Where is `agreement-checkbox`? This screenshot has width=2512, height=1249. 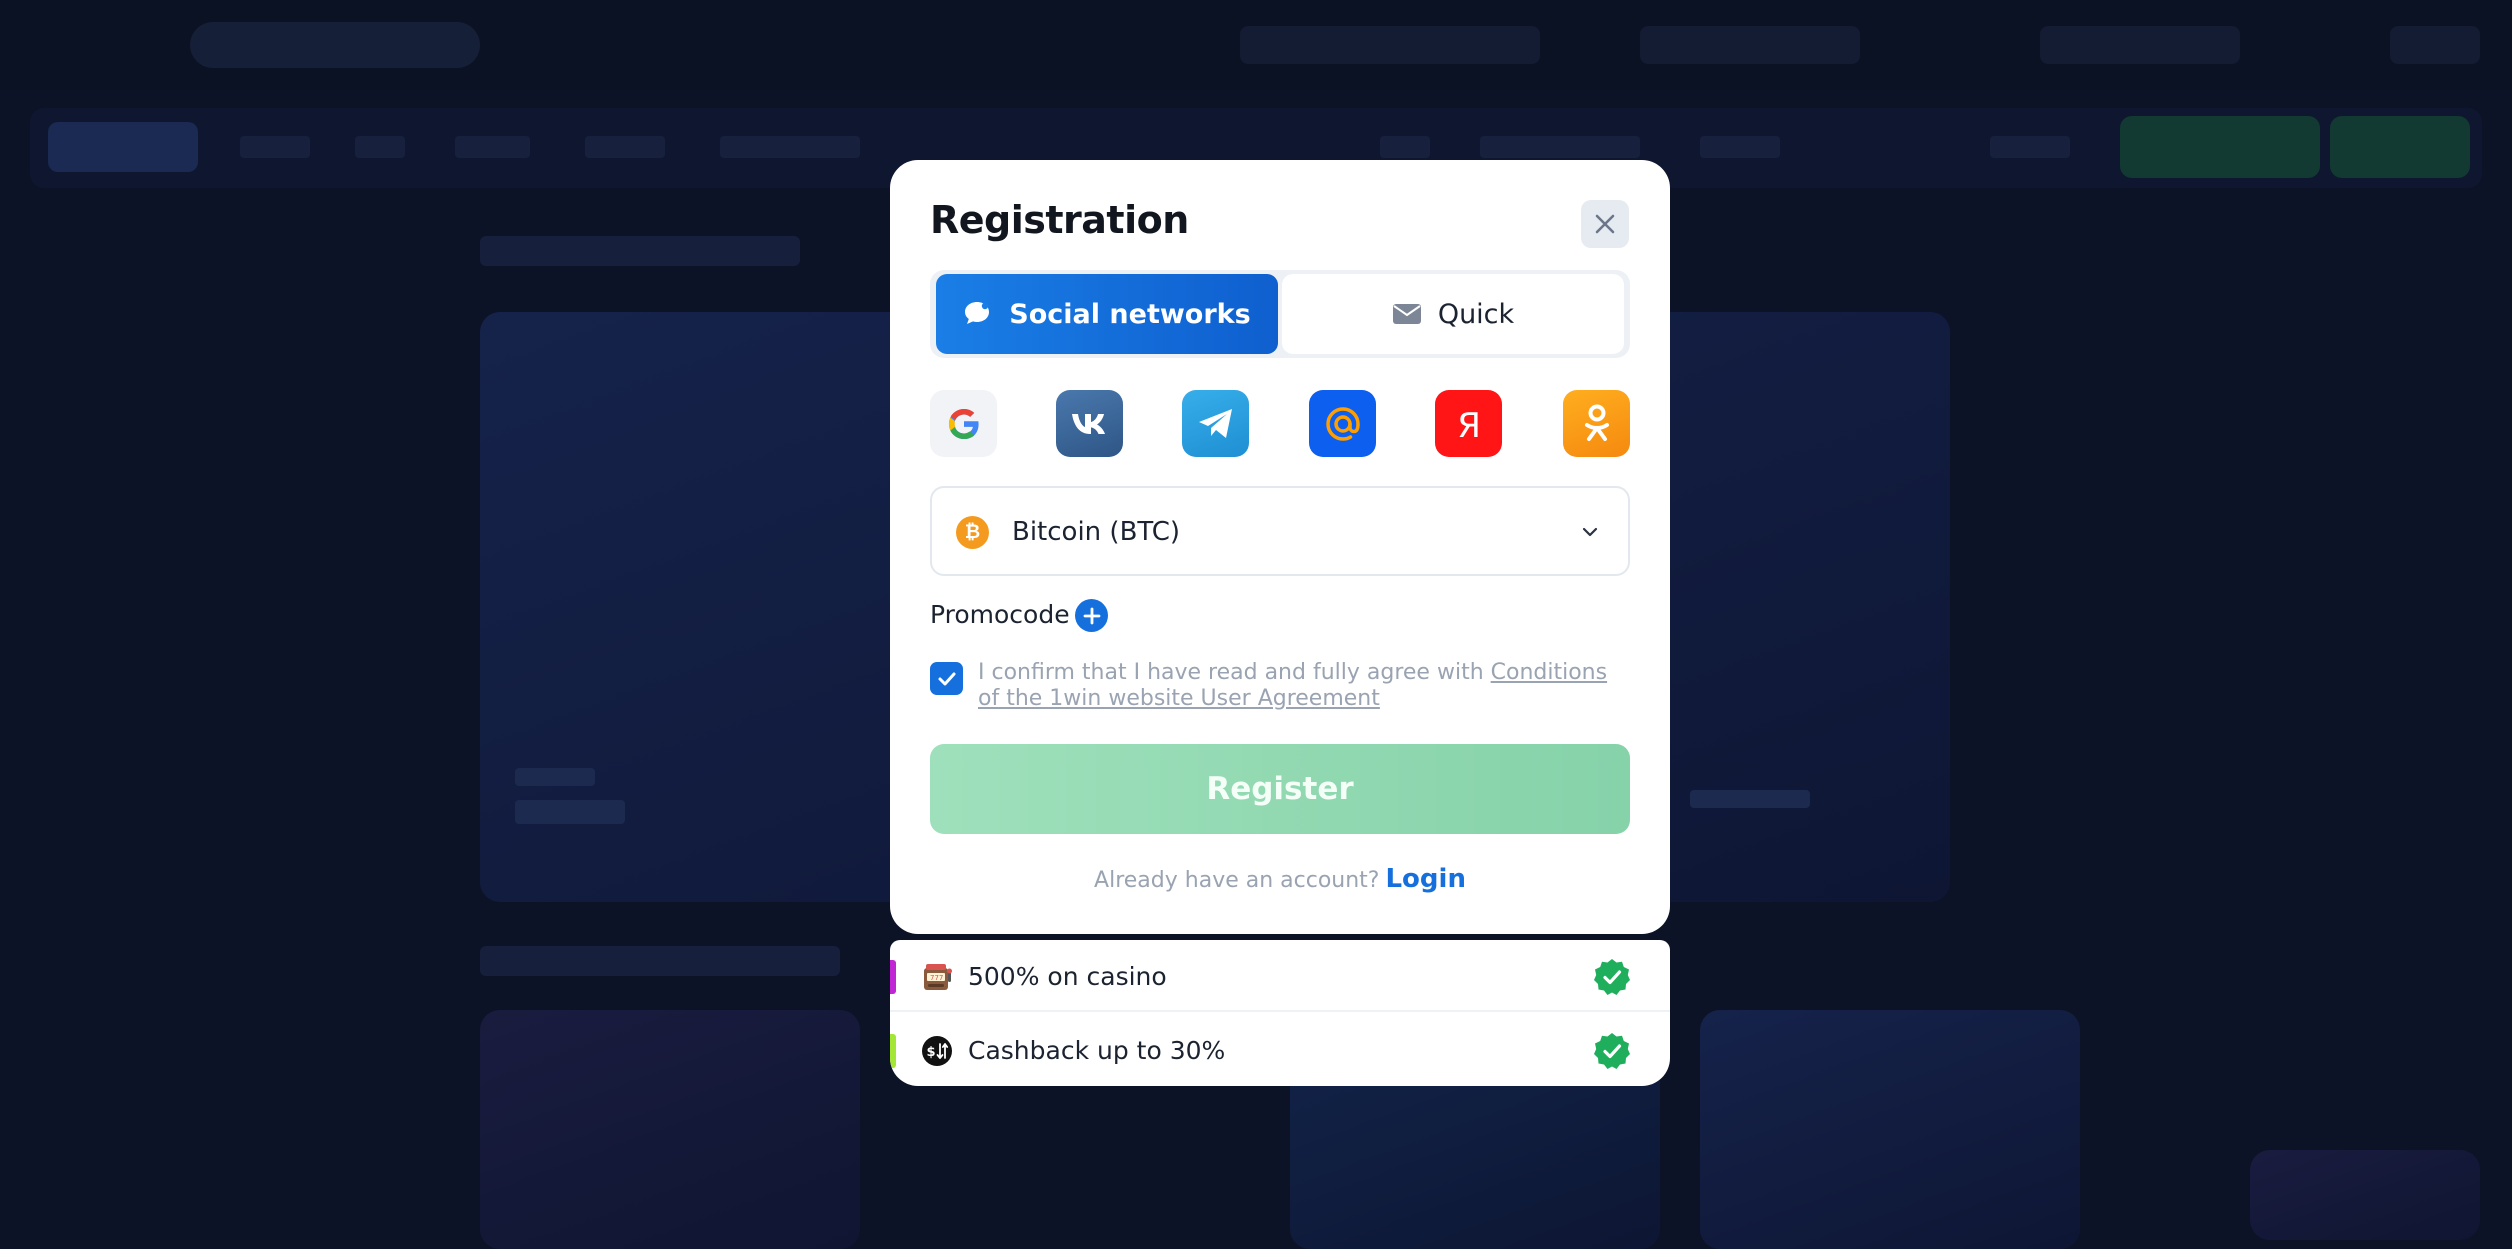 agreement-checkbox is located at coordinates (946, 678).